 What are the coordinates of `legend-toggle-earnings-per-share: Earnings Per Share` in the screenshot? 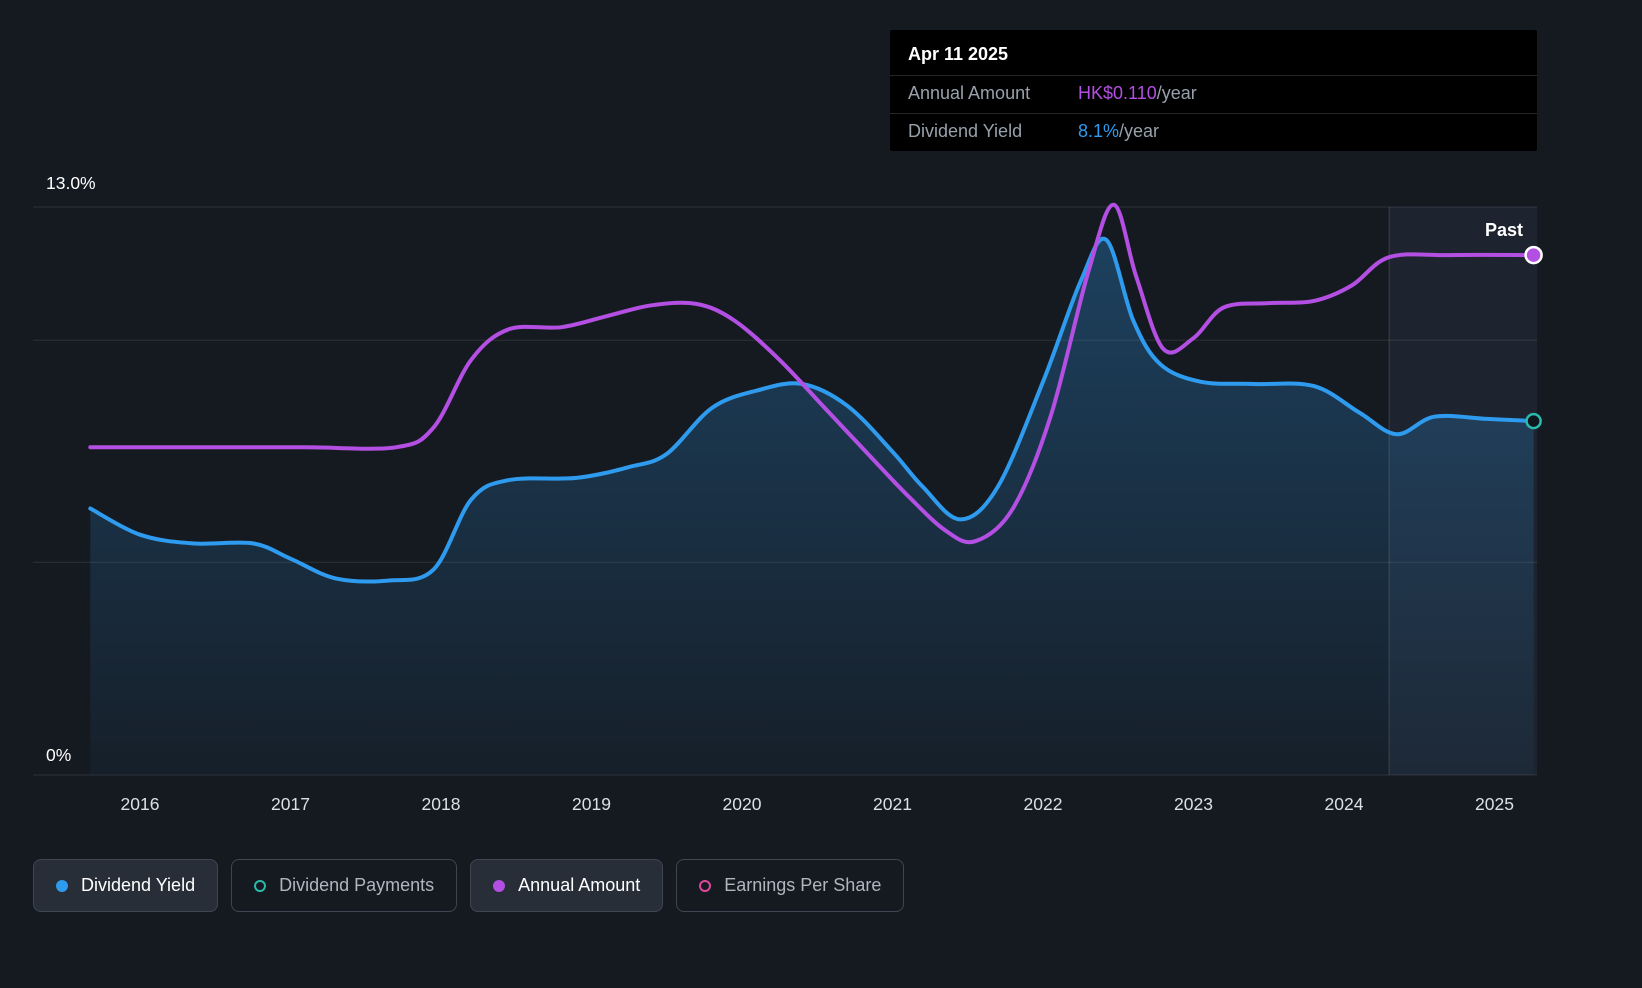 It's located at (790, 885).